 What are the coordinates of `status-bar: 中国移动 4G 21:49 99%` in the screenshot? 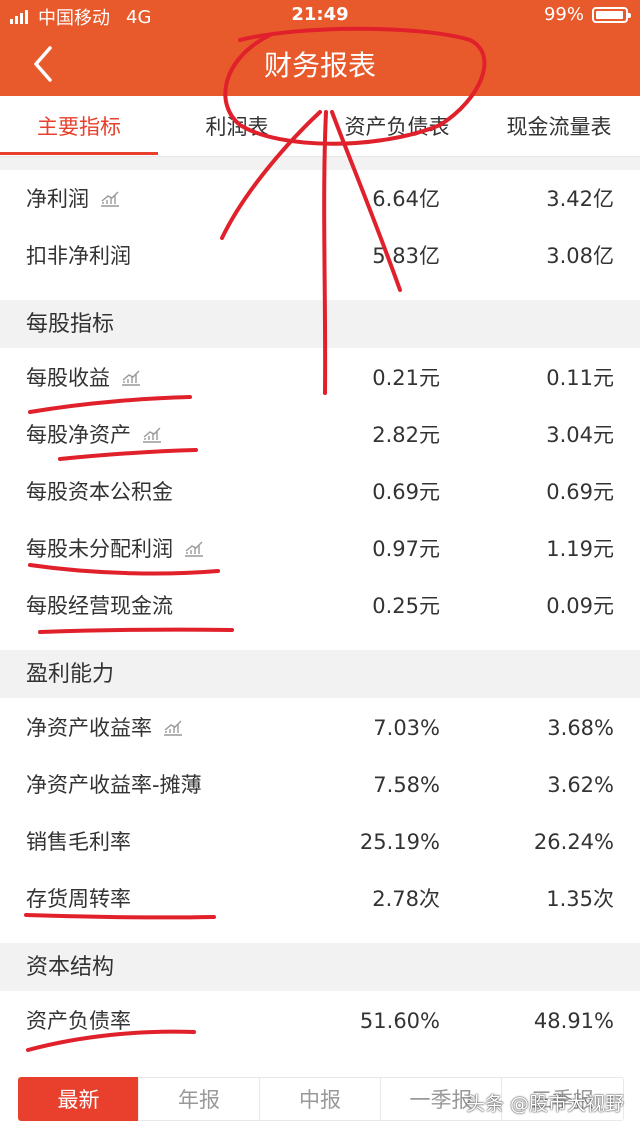 It's located at (320, 16).